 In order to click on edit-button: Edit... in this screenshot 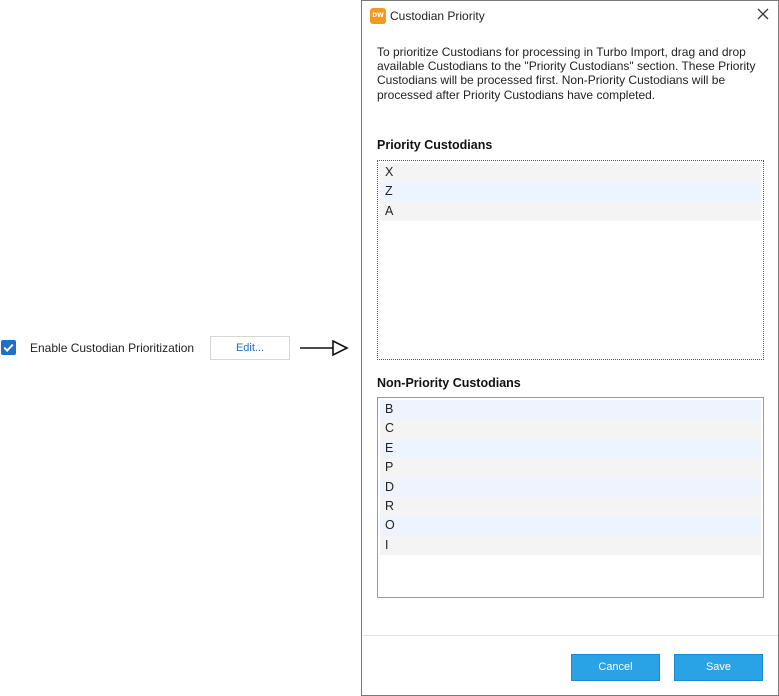, I will do `click(250, 348)`.